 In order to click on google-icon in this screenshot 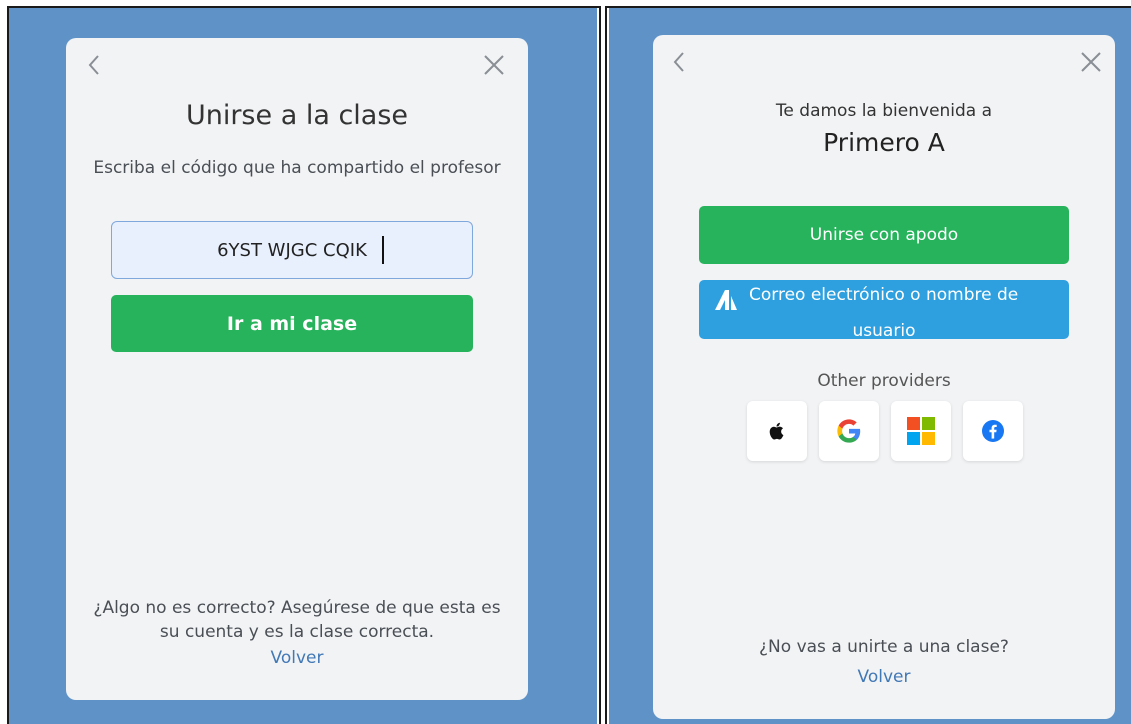, I will do `click(849, 431)`.